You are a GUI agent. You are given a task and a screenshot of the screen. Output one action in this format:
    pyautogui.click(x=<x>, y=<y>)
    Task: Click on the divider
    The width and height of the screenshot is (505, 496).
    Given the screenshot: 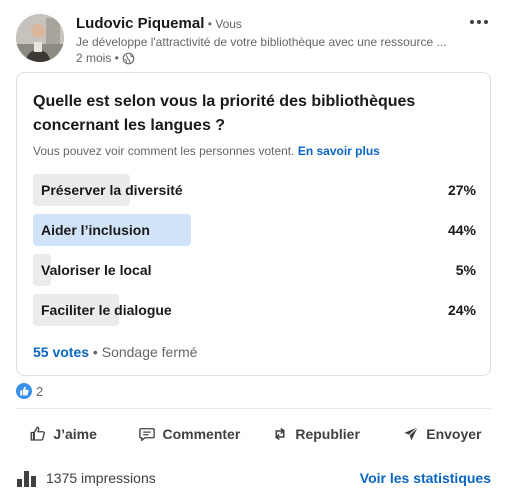 What is the action you would take?
    pyautogui.click(x=253, y=408)
    